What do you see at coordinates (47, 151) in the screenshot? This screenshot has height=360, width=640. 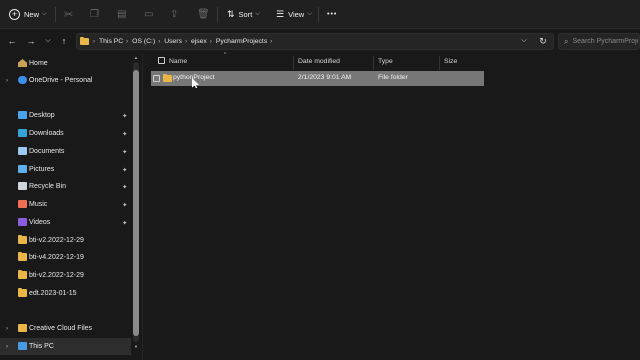 I see `sidebar-item-label: Documents` at bounding box center [47, 151].